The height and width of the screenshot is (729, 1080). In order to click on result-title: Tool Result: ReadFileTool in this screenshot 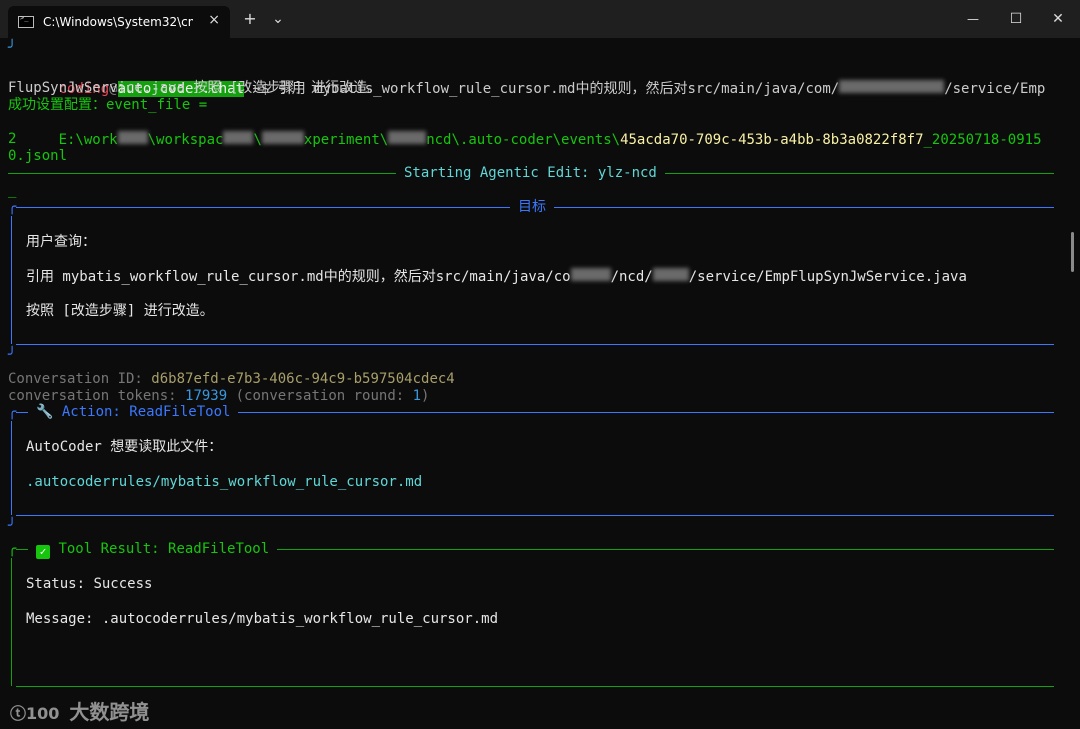, I will do `click(164, 549)`.